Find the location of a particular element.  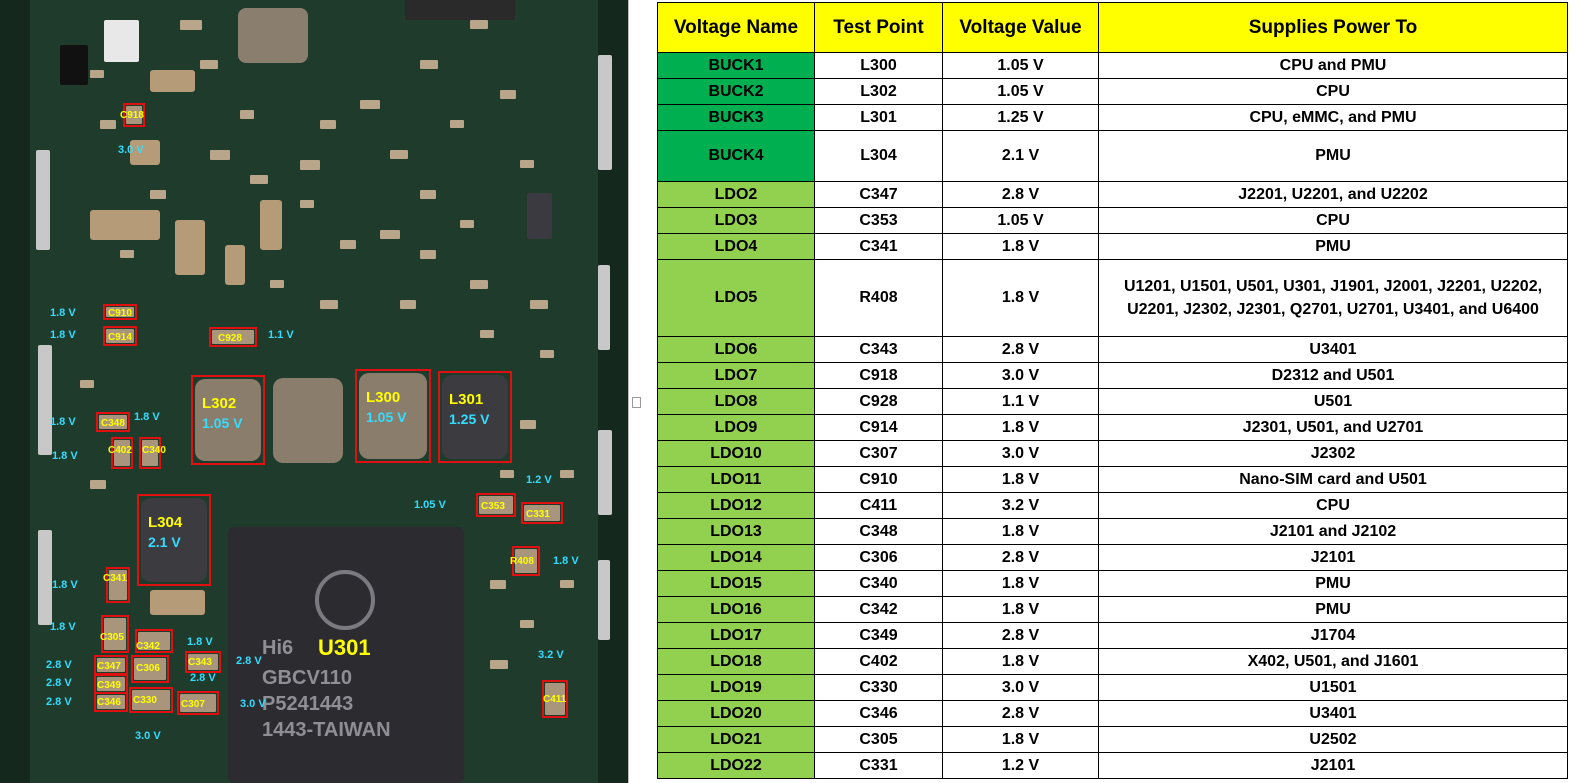

header-supplies-power-to: Supplies Power To is located at coordinates (1333, 27).